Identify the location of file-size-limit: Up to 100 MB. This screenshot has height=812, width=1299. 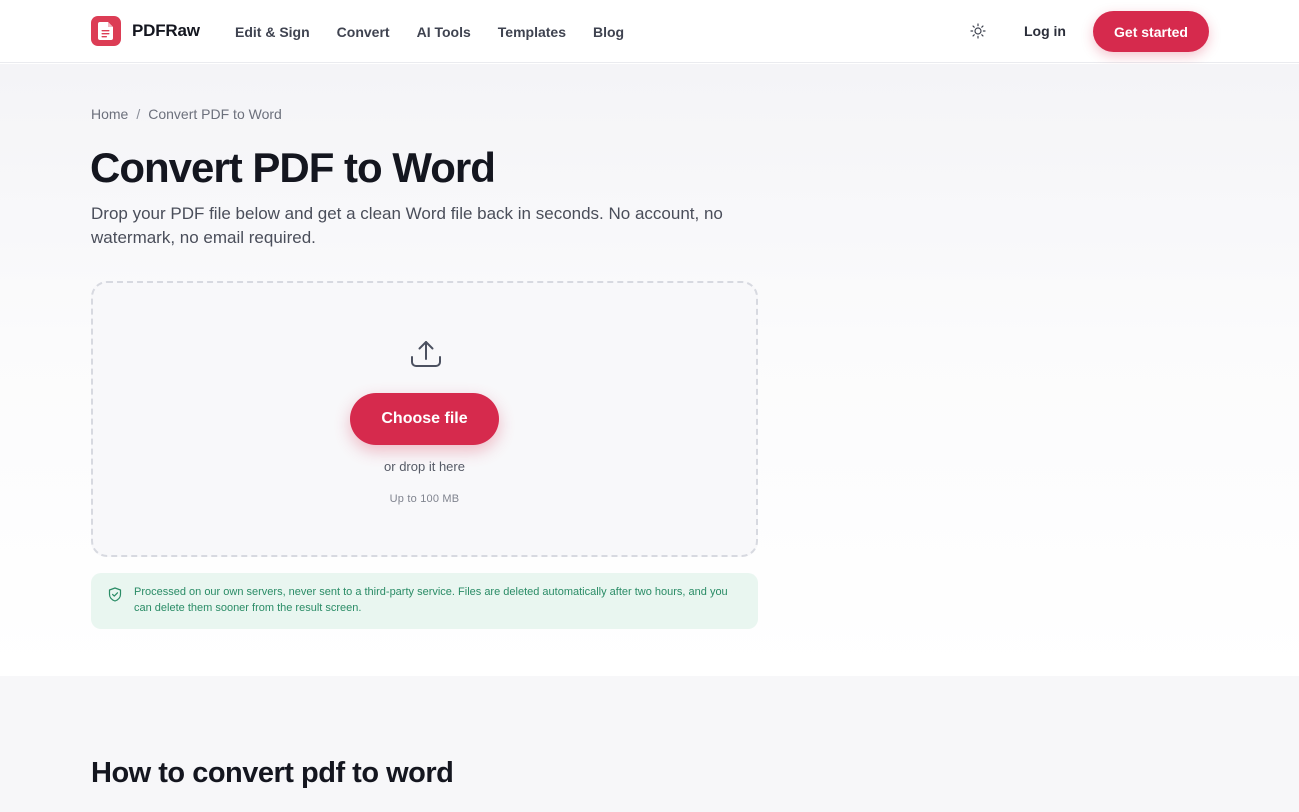
(424, 499).